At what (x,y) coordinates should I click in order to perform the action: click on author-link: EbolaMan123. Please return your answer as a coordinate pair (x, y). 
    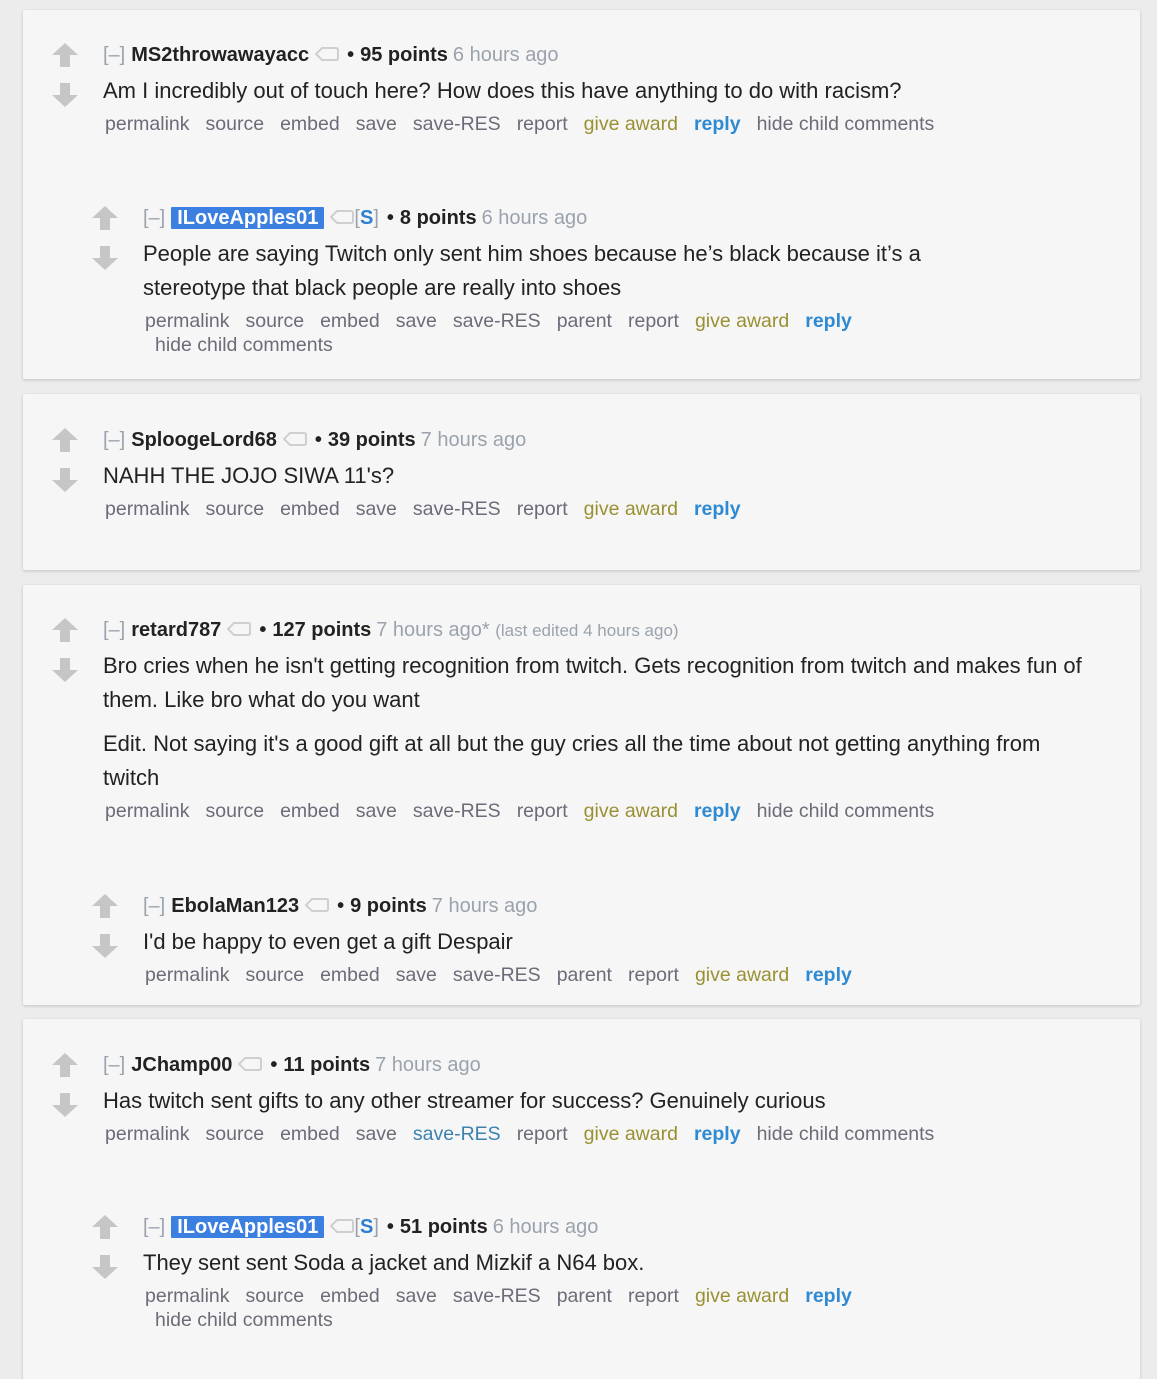
    Looking at the image, I should click on (235, 906).